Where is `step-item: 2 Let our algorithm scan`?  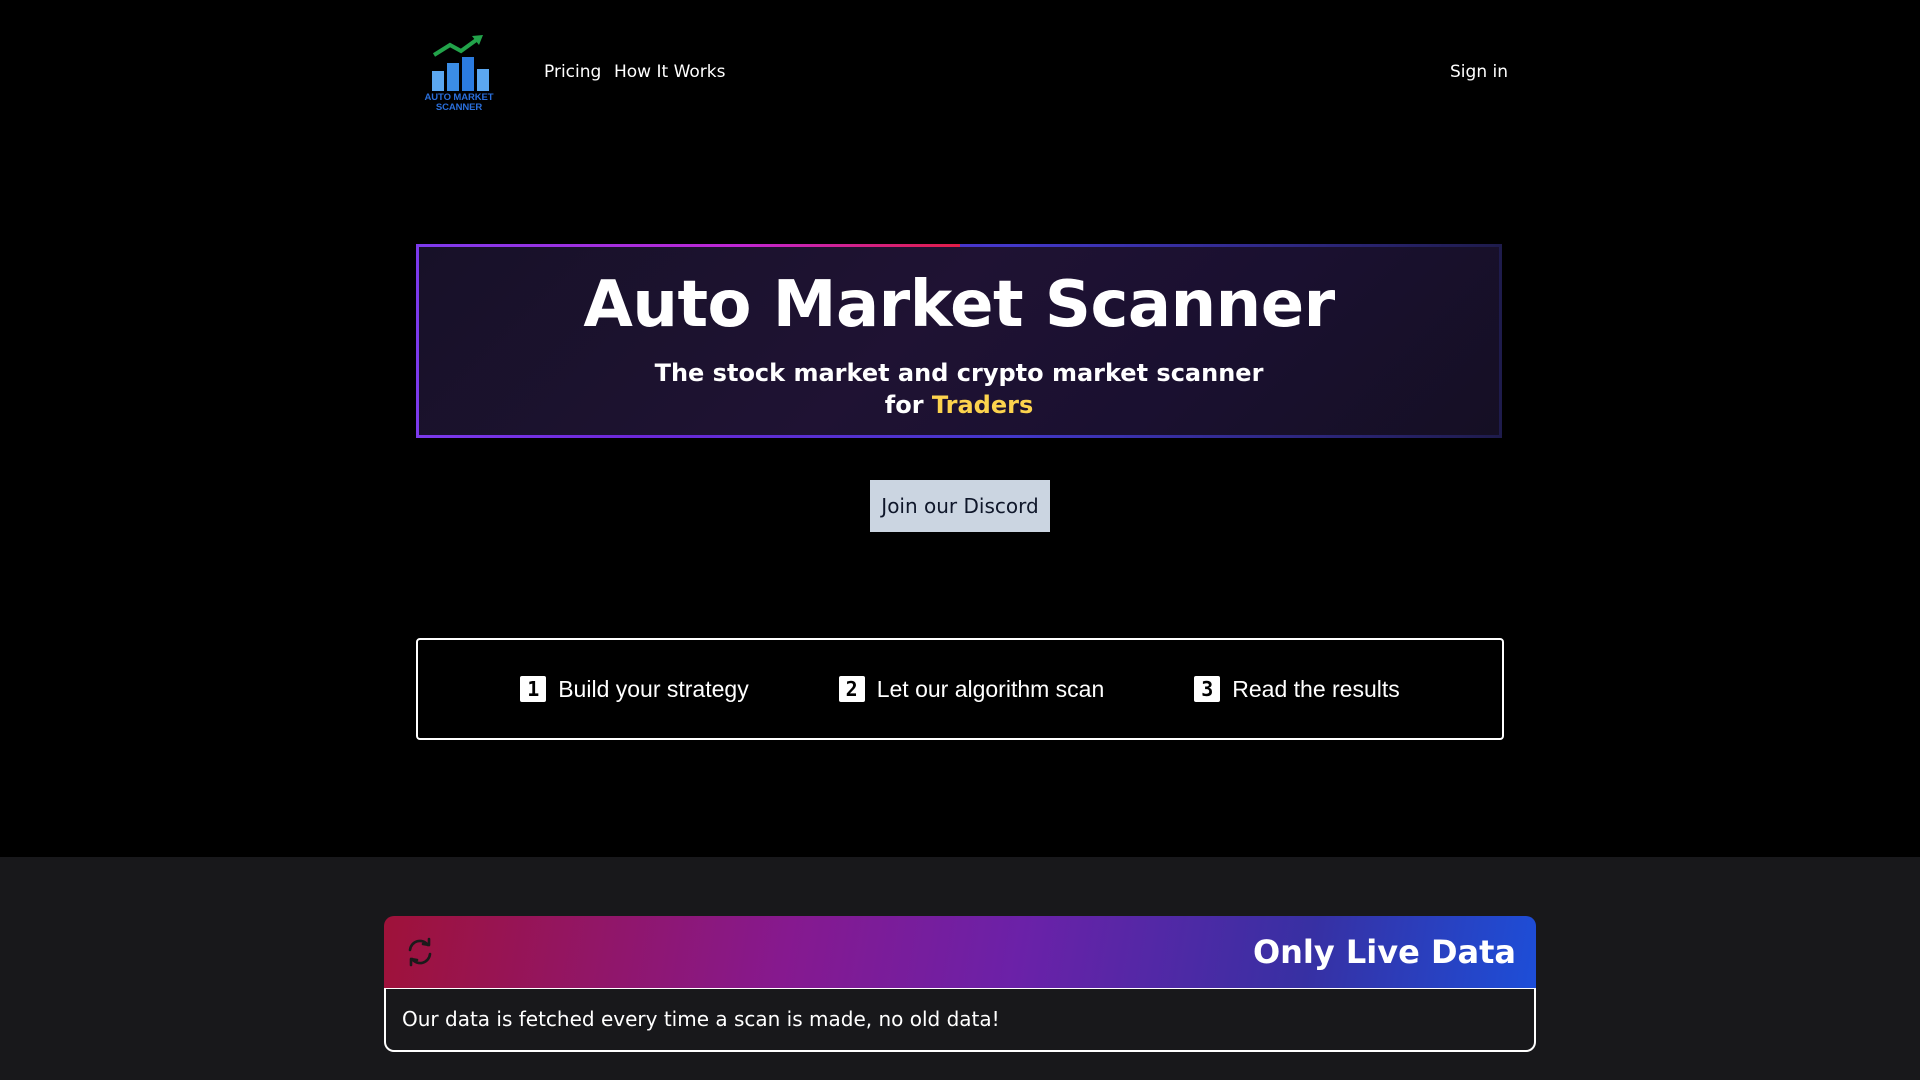
step-item: 2 Let our algorithm scan is located at coordinates (971, 689).